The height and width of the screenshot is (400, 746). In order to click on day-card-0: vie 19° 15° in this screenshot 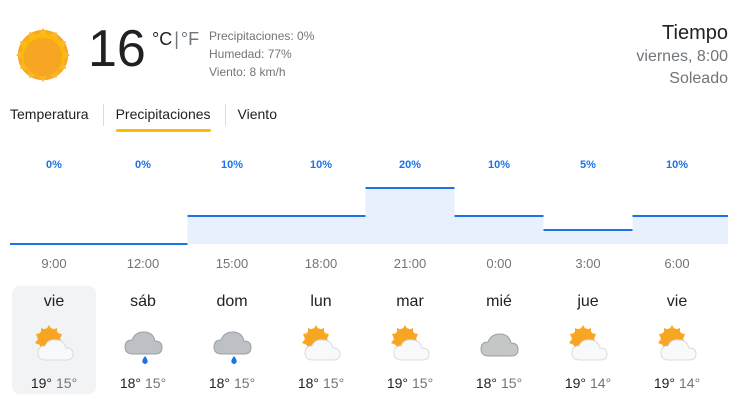, I will do `click(54, 340)`.